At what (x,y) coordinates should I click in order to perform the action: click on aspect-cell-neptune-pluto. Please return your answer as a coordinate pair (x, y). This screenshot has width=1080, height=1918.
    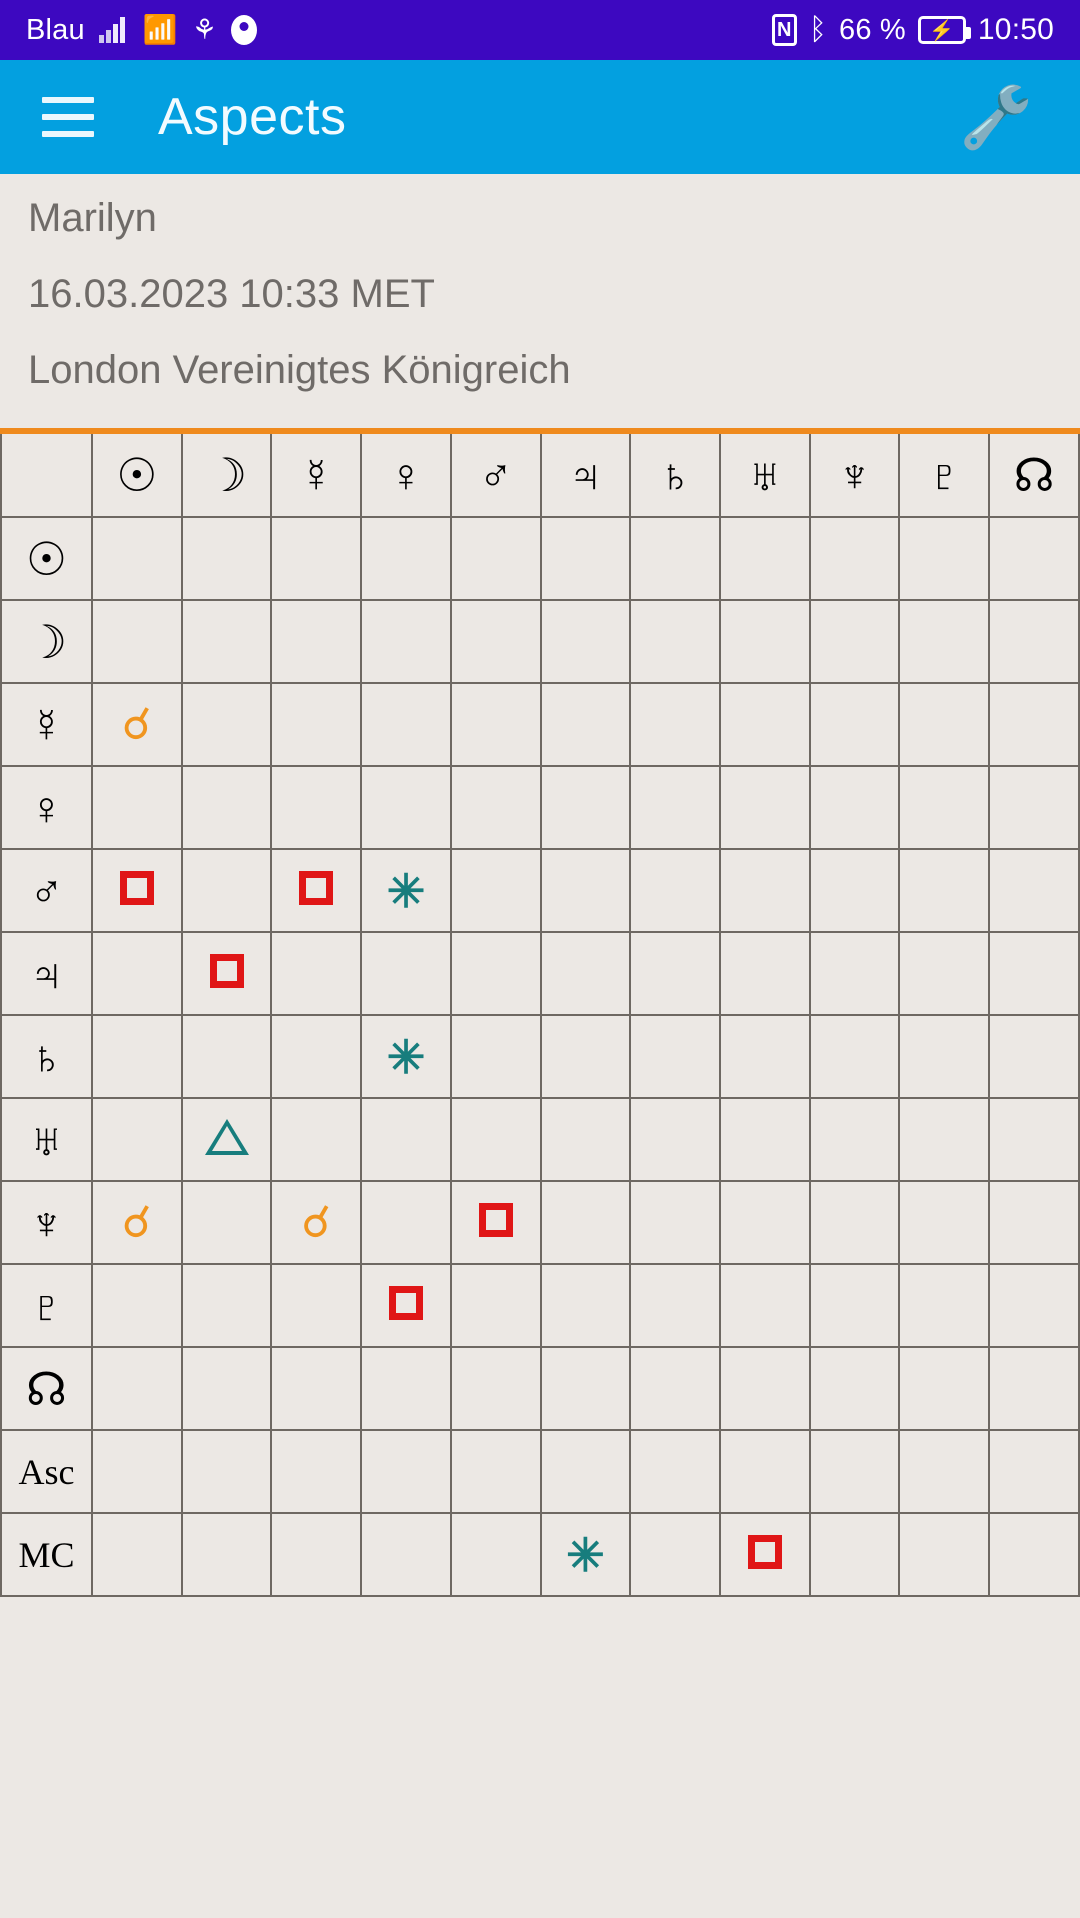
    Looking at the image, I should click on (944, 1222).